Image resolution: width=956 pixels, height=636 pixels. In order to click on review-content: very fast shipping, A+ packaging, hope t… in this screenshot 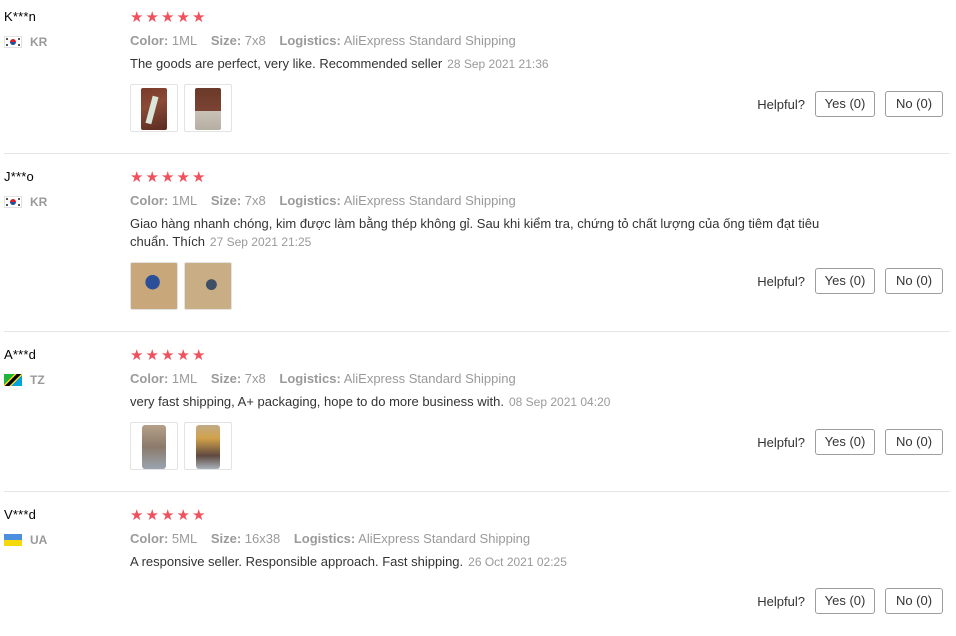, I will do `click(495, 402)`.